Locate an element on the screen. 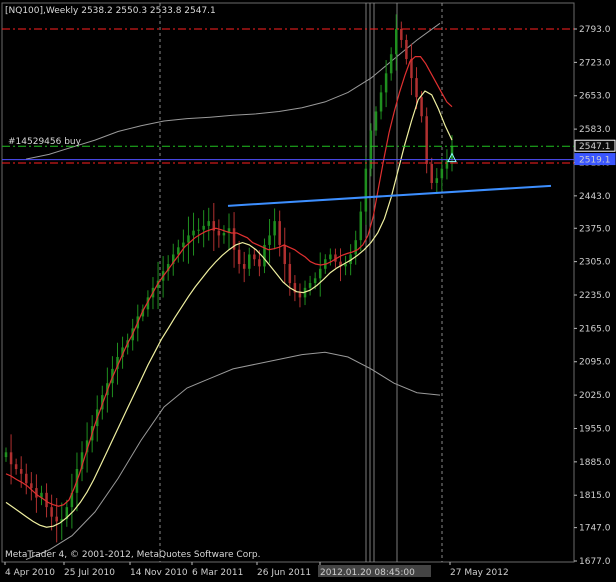 The height and width of the screenshot is (582, 616). y-tick-label: 1885.0 is located at coordinates (595, 463).